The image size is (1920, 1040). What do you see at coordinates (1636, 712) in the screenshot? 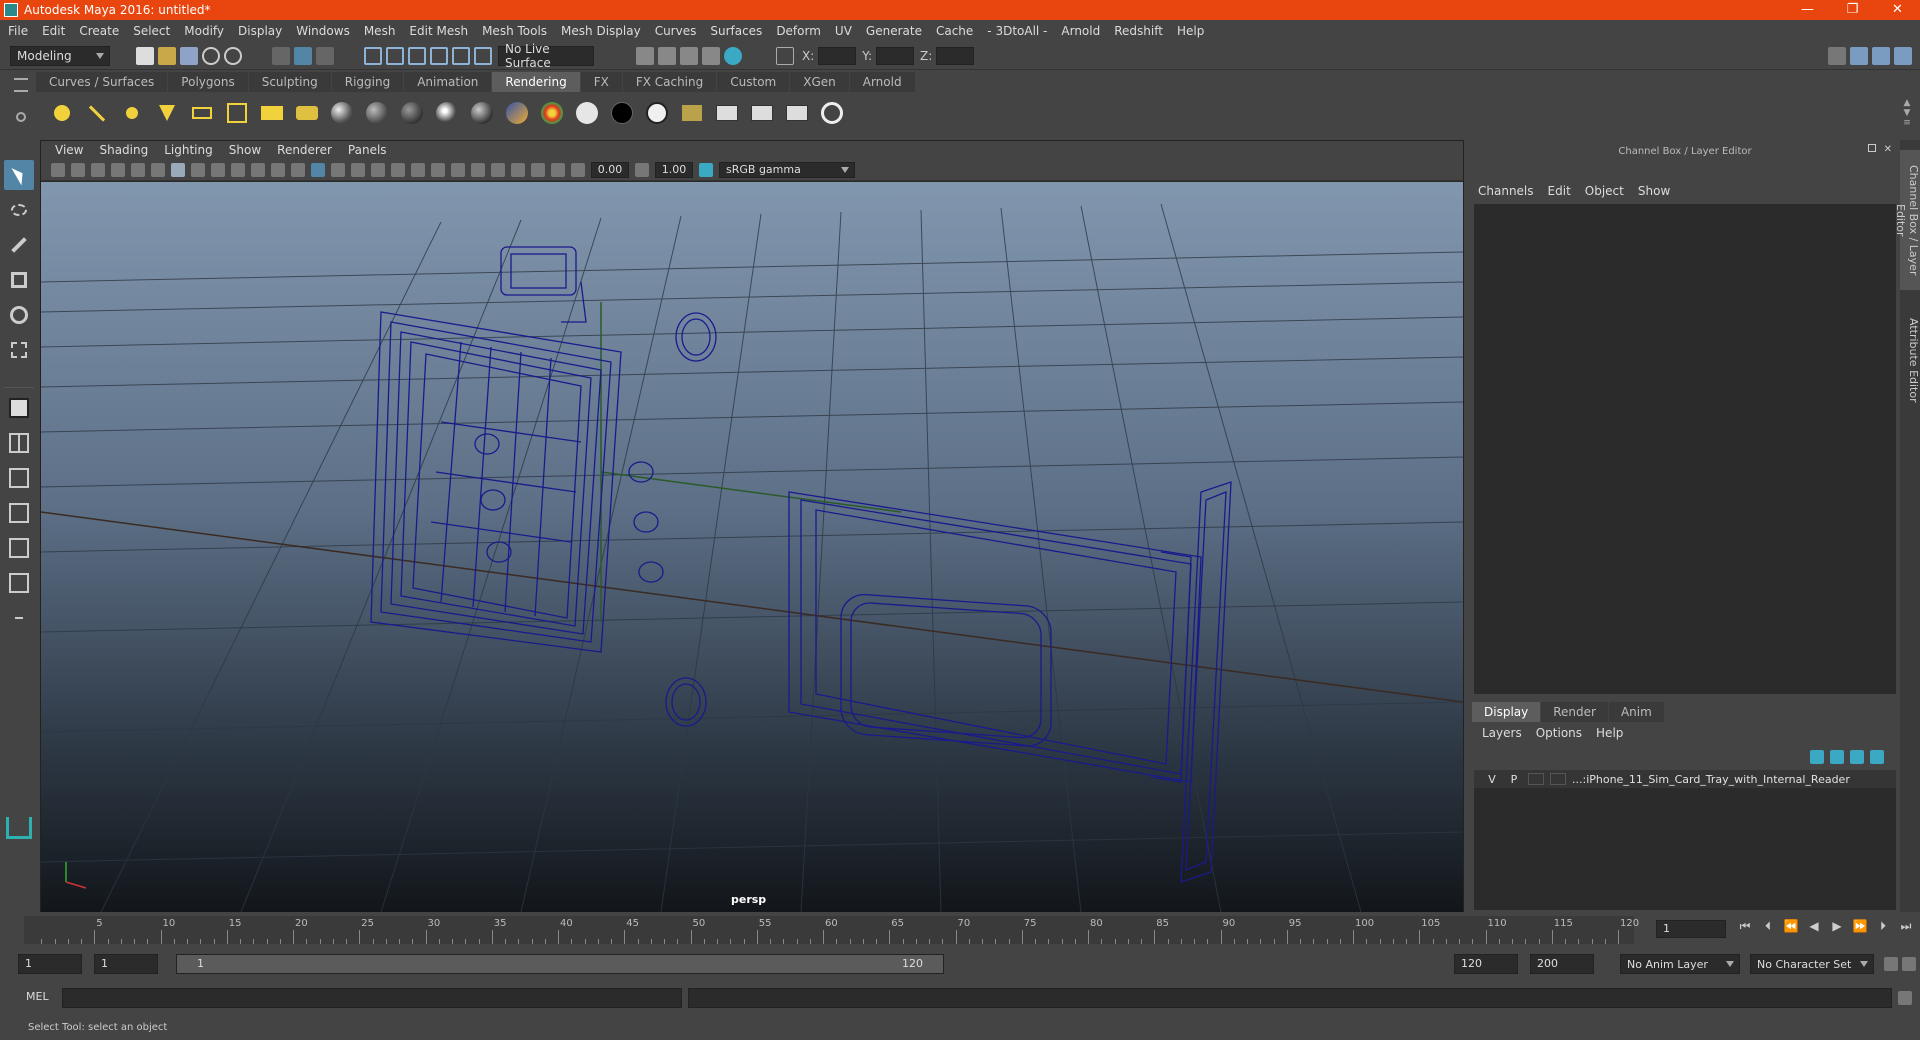
I see `tab-anim-layers: Anim` at bounding box center [1636, 712].